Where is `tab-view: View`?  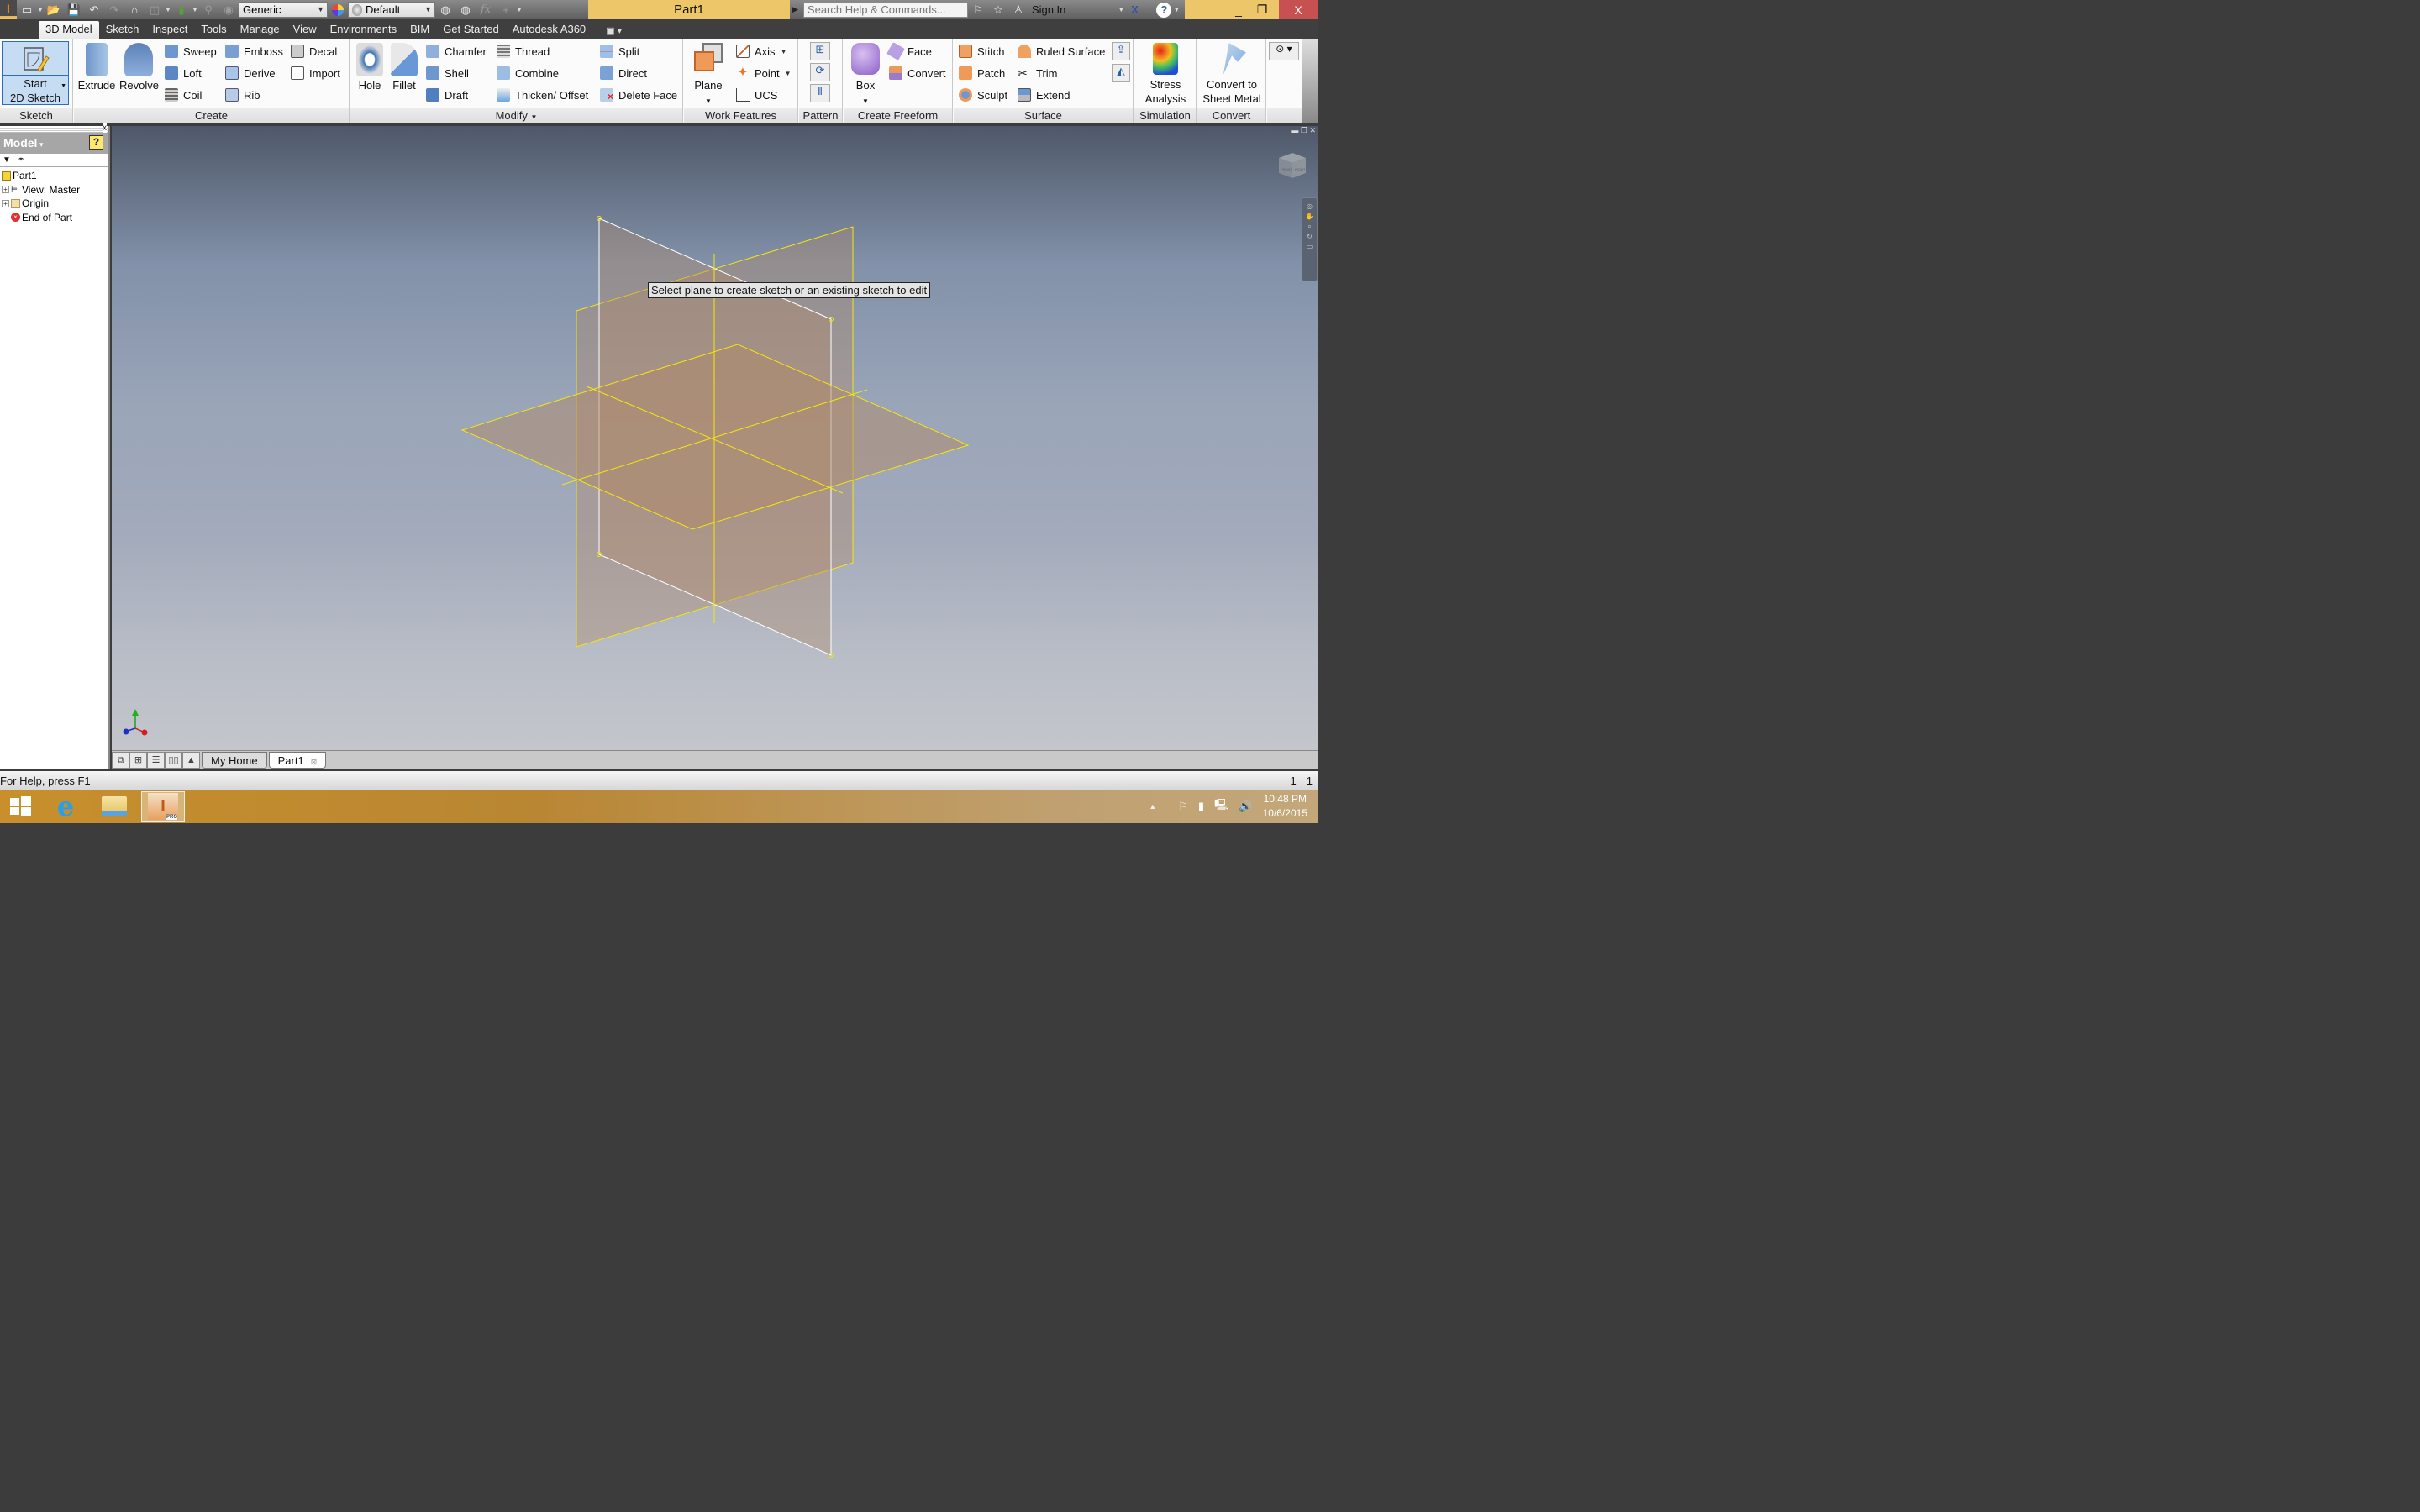
tab-view: View is located at coordinates (306, 30).